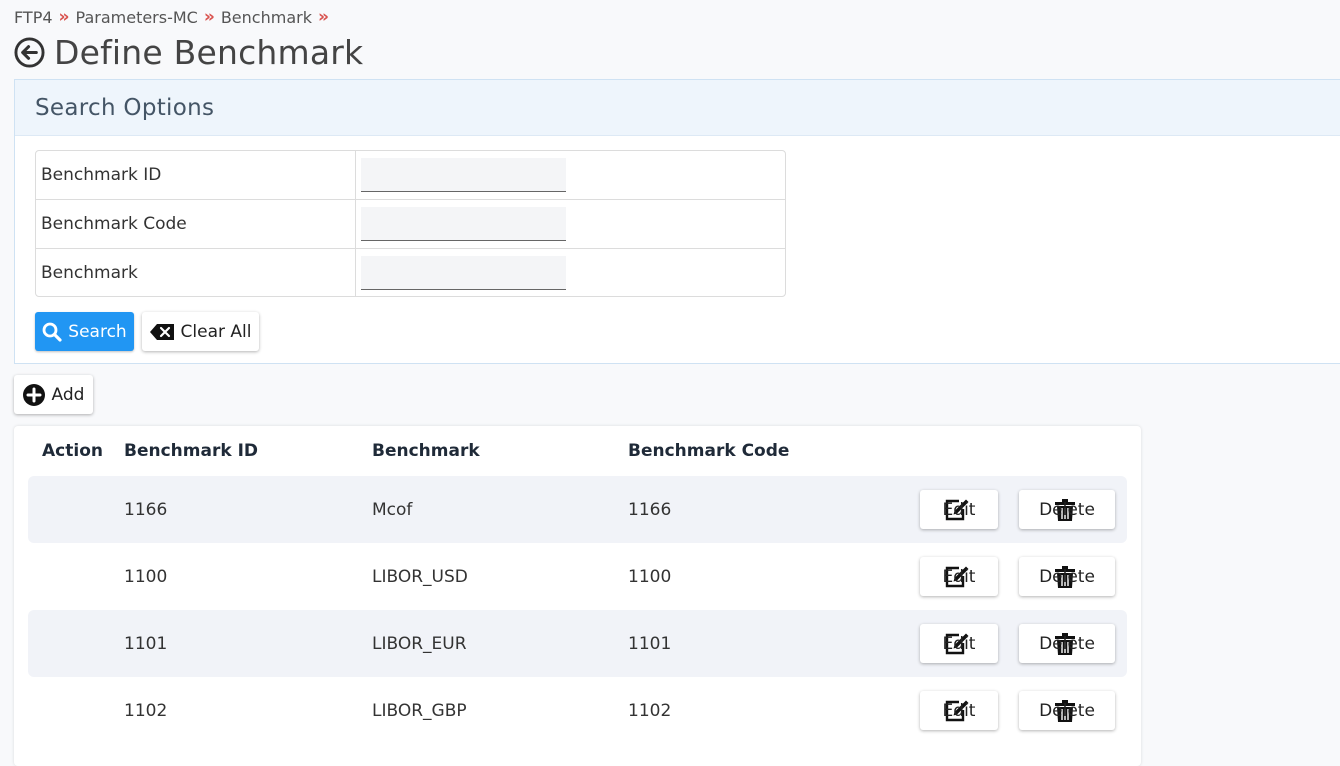 This screenshot has width=1340, height=766. I want to click on benchmark-code-label: Benchmark Code, so click(196, 224).